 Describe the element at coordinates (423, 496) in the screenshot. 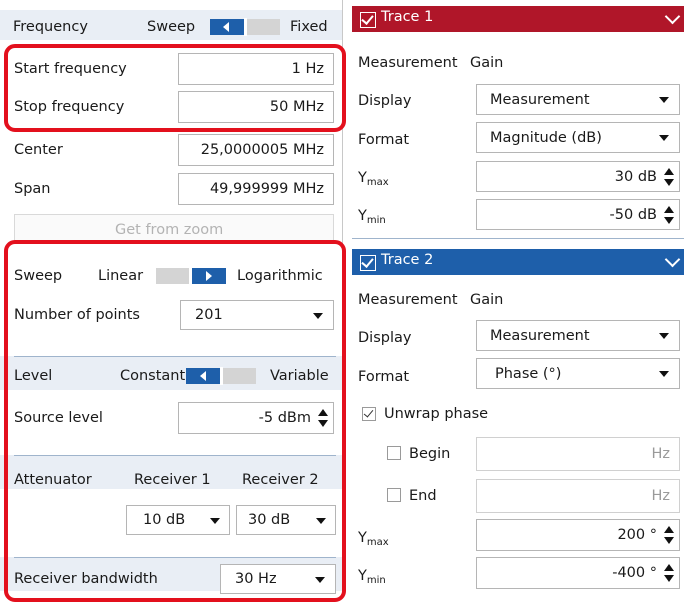

I see `end-label: End` at that location.